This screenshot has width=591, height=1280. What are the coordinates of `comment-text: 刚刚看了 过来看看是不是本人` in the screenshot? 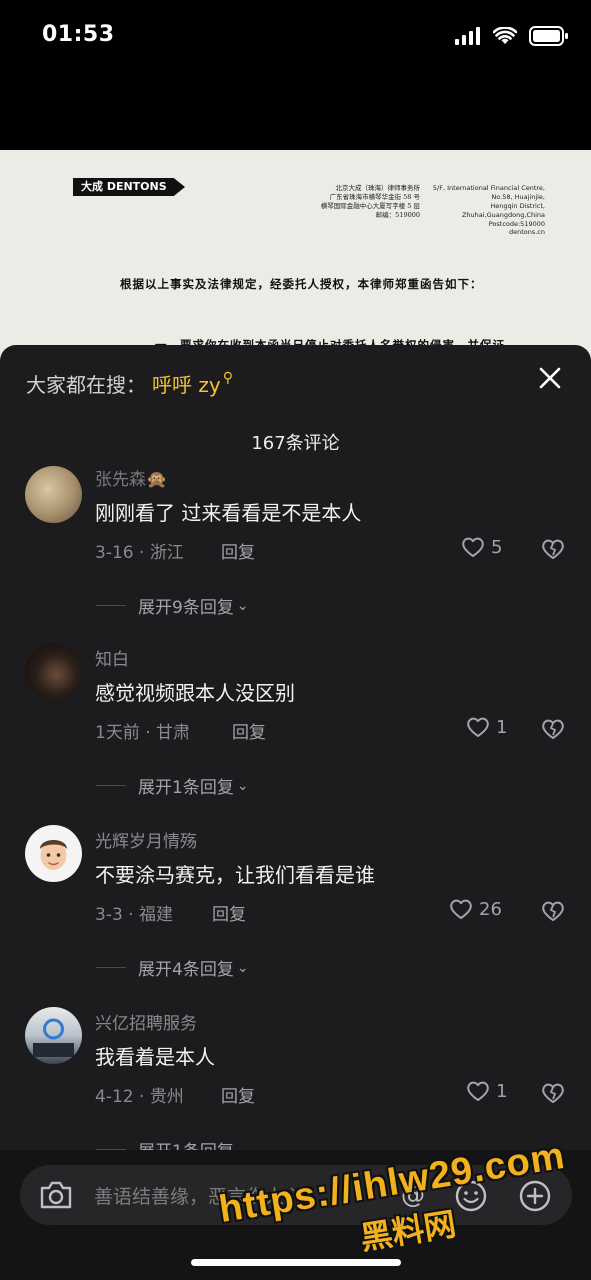 It's located at (228, 511).